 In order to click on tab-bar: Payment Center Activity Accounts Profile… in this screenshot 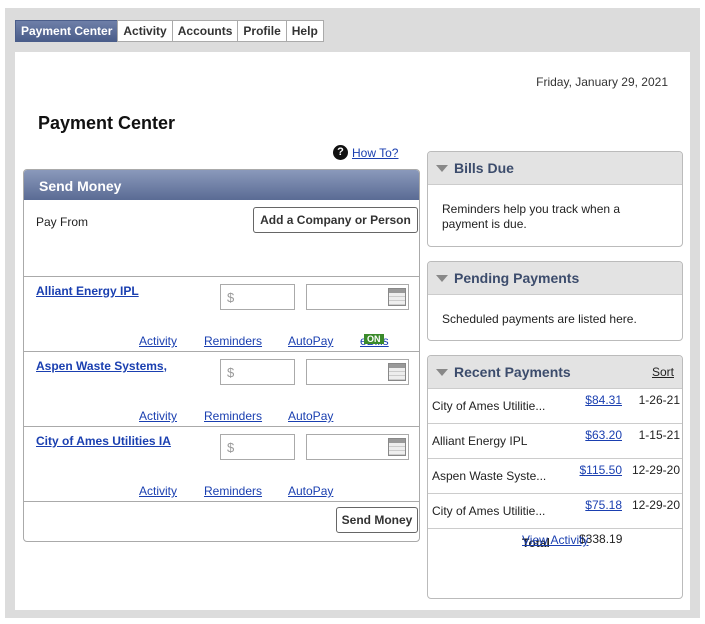, I will do `click(169, 31)`.